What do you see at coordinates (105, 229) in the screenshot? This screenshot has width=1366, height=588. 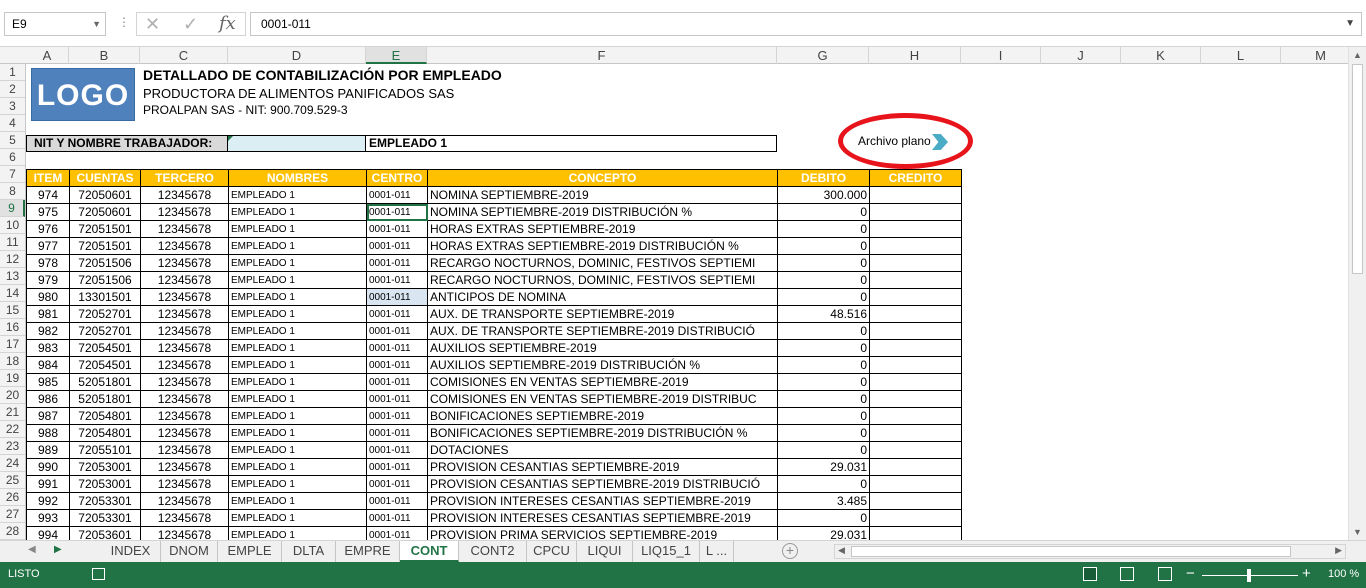 I see `cell-cuenta: 72051501` at bounding box center [105, 229].